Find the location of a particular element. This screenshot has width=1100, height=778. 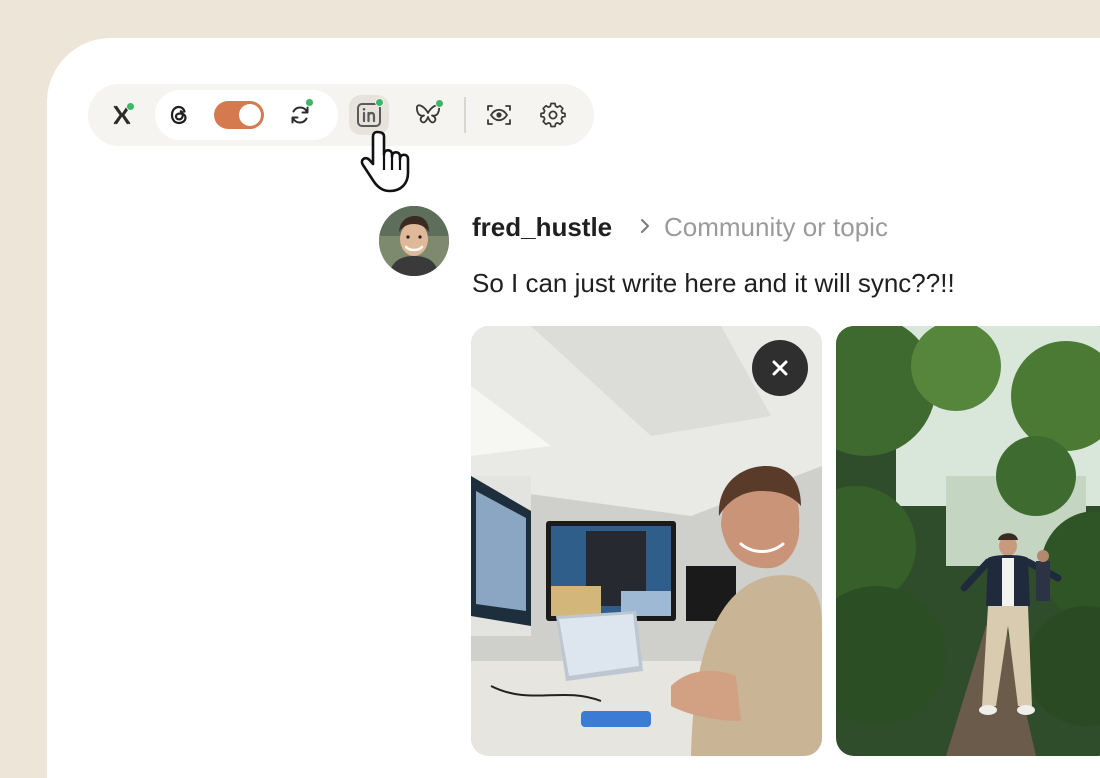

threads-button is located at coordinates (179, 115).